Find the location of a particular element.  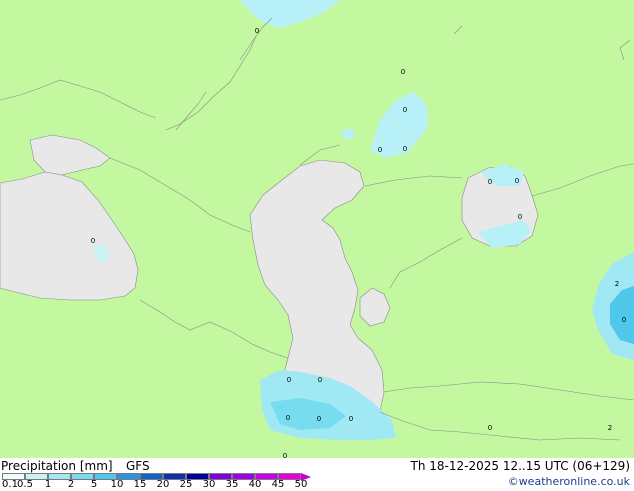

scale-ticks: 0.1 0.5 1 2 5 10 15 20 25 30 35 40 45 50 is located at coordinates (165, 485).